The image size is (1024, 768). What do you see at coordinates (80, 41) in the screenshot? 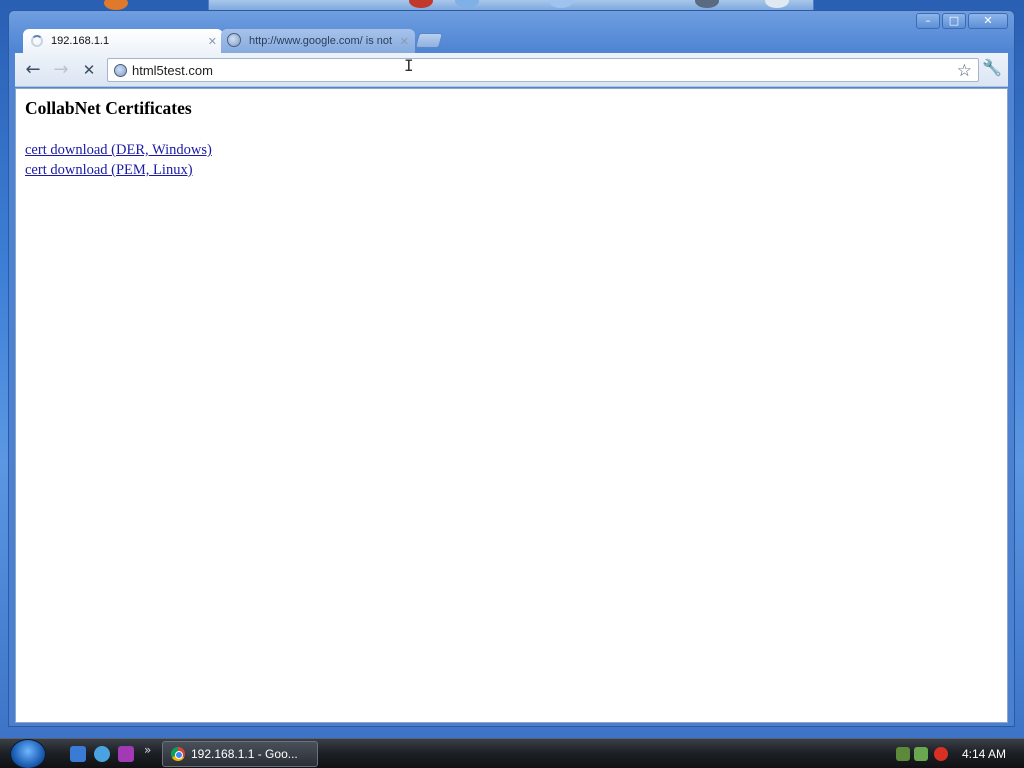
I see `tab-title: 192.168.1.1` at bounding box center [80, 41].